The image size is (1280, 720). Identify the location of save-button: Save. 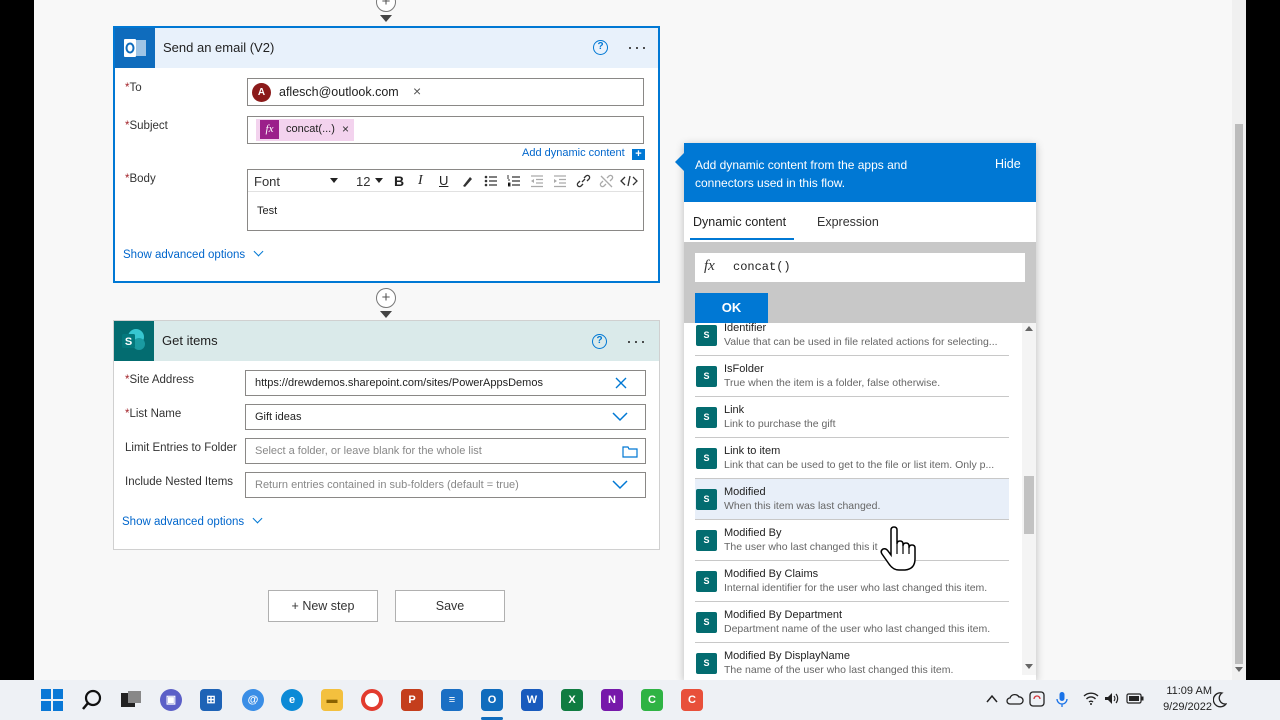
(450, 606).